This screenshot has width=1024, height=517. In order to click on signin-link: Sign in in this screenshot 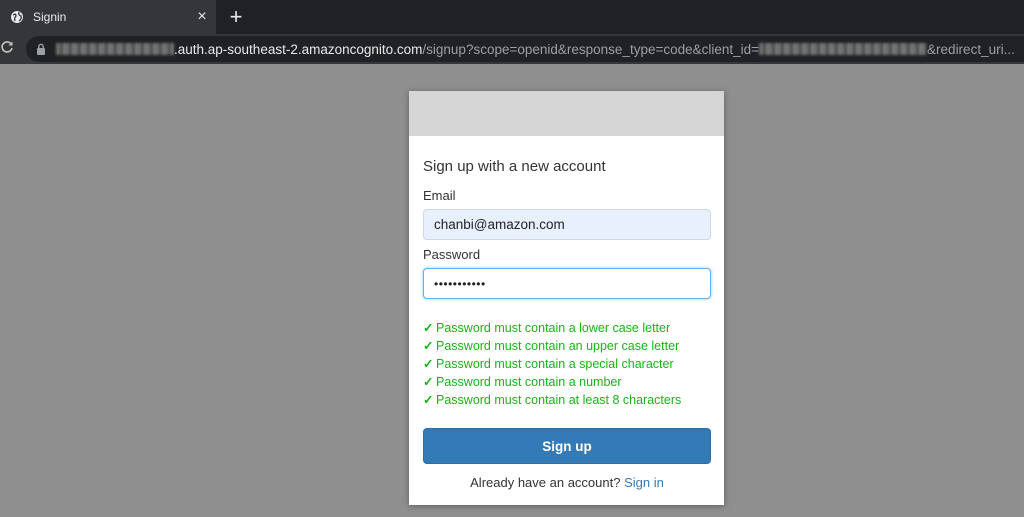, I will do `click(644, 482)`.